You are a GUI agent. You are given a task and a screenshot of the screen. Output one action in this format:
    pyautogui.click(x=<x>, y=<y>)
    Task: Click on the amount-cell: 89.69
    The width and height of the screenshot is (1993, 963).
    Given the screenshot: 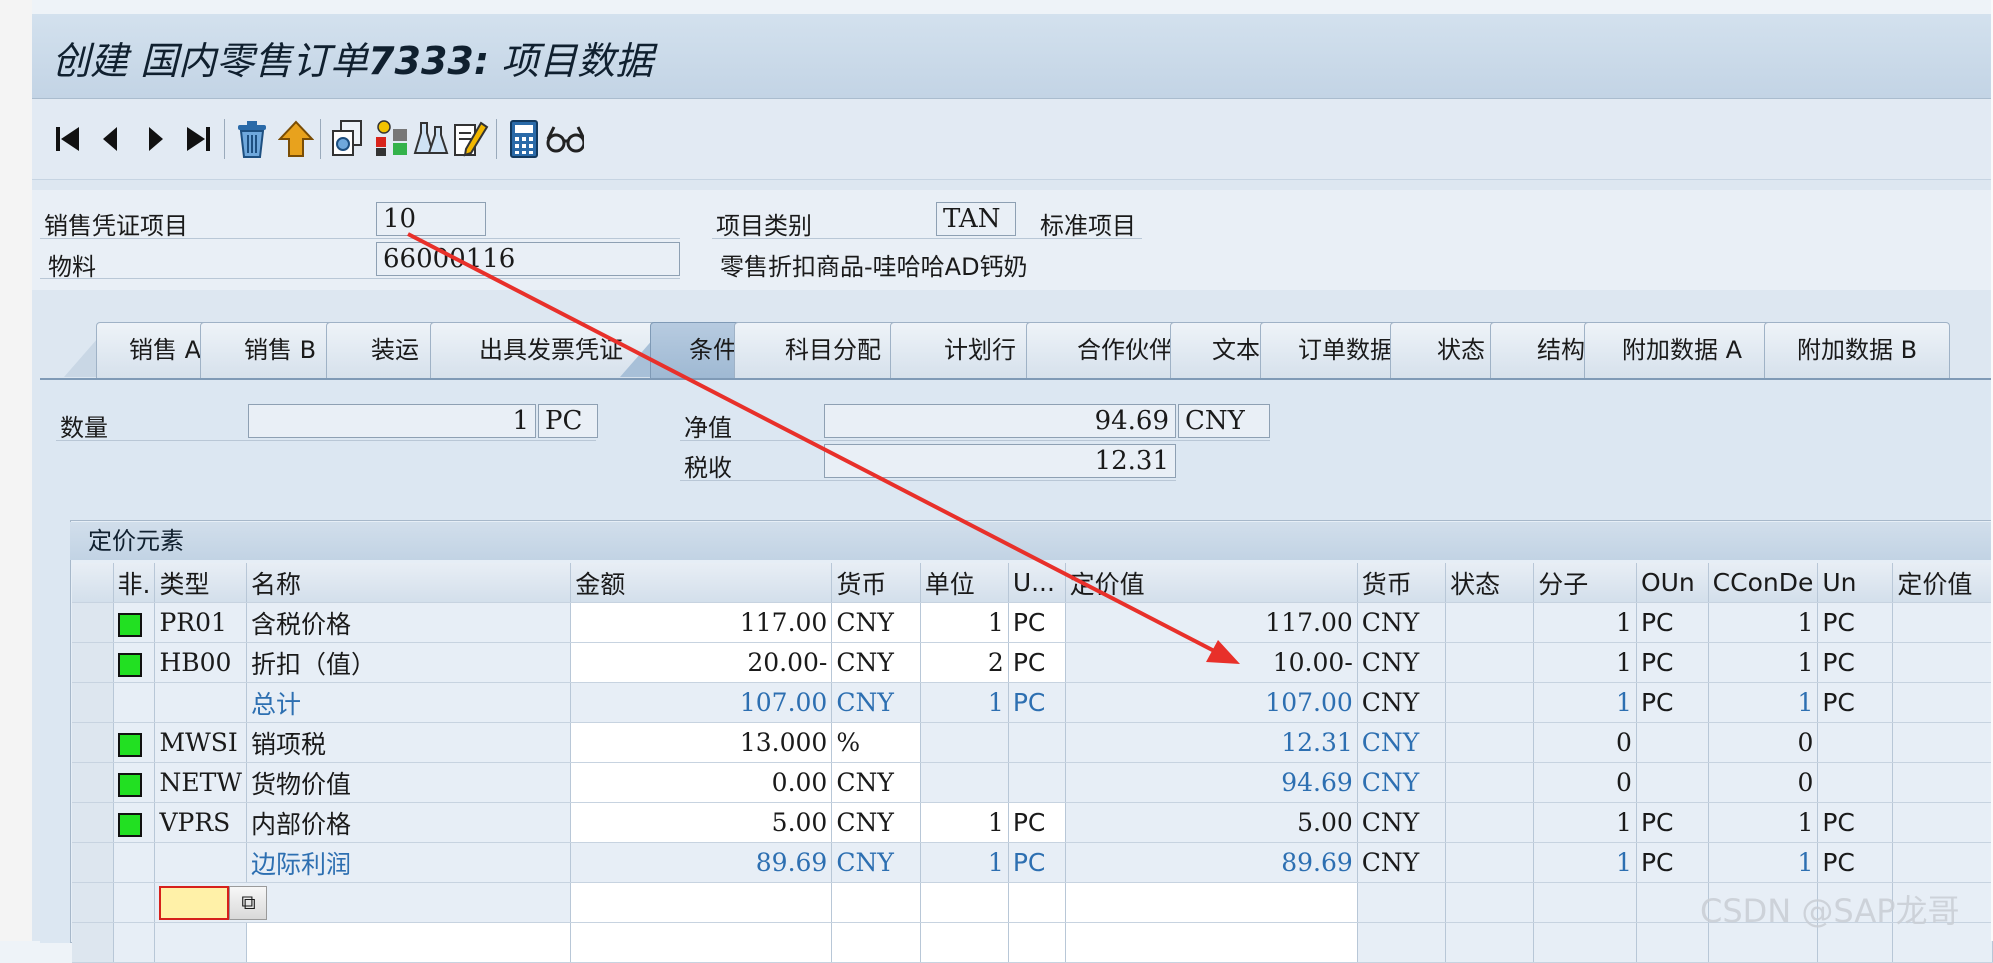 What is the action you would take?
    pyautogui.click(x=701, y=862)
    